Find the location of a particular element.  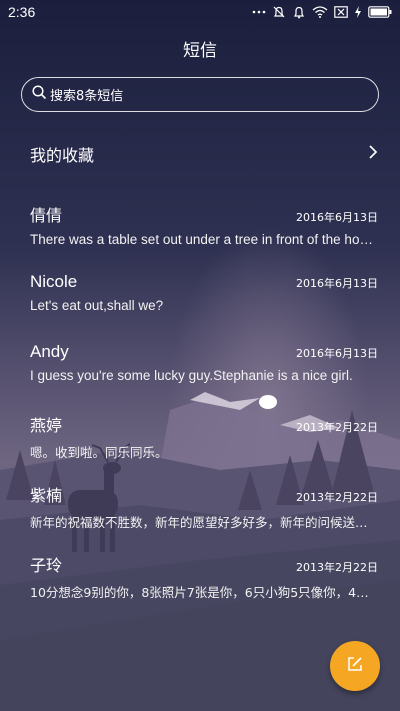

favorites-row: 我的收藏 is located at coordinates (200, 154).